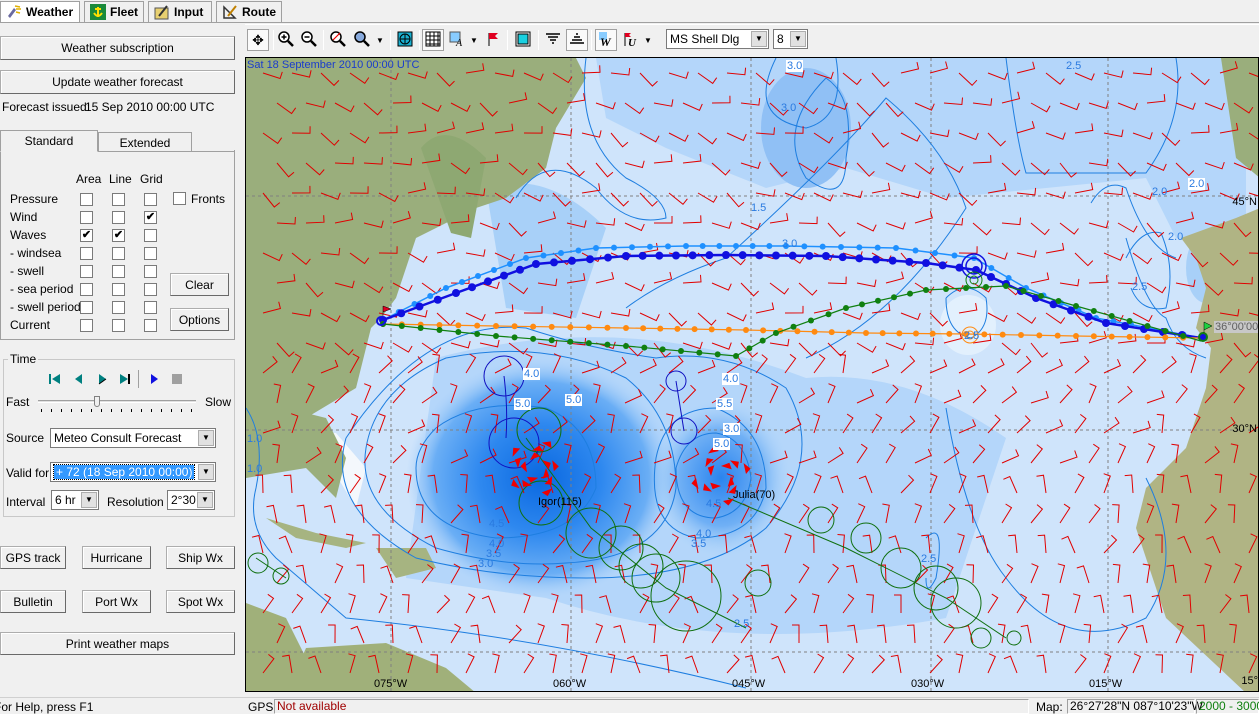  What do you see at coordinates (75, 500) in the screenshot?
I see `interval-select: 6 hr ▼` at bounding box center [75, 500].